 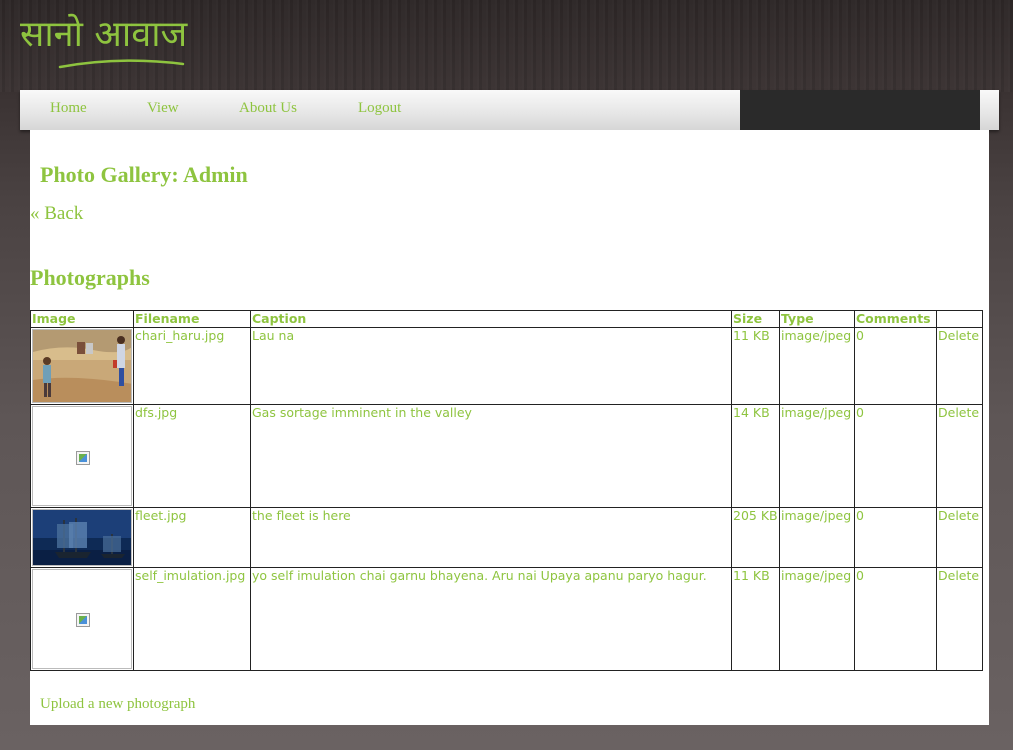 I want to click on caption-cell: Gas sortage imminent in the valley, so click(x=491, y=456).